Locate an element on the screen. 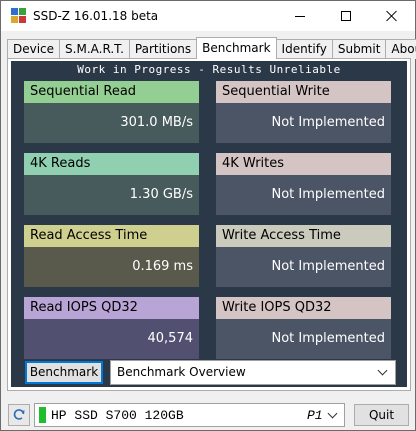 The height and width of the screenshot is (431, 416). benchmark-button: Benchmark is located at coordinates (64, 372).